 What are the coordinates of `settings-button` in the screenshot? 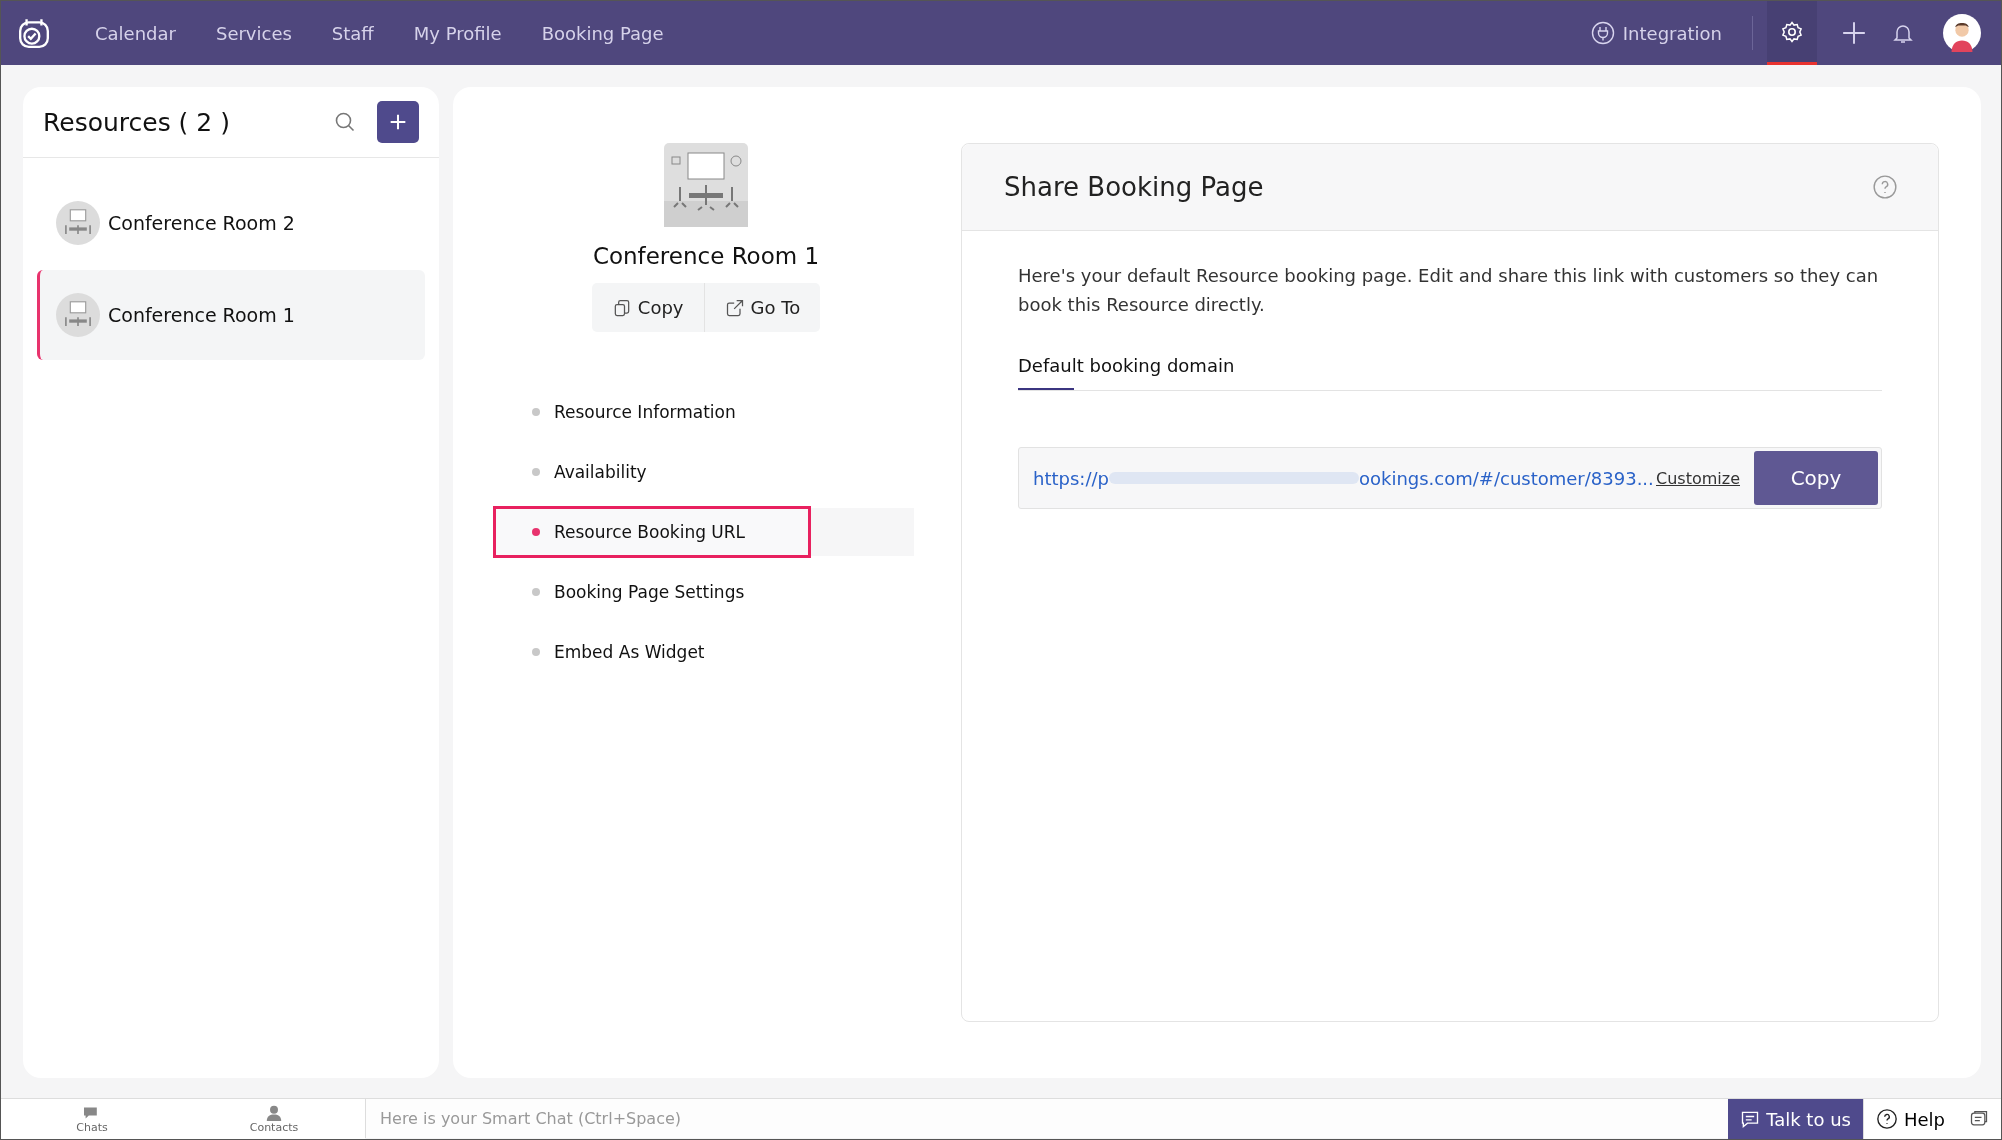 It's located at (1792, 33).